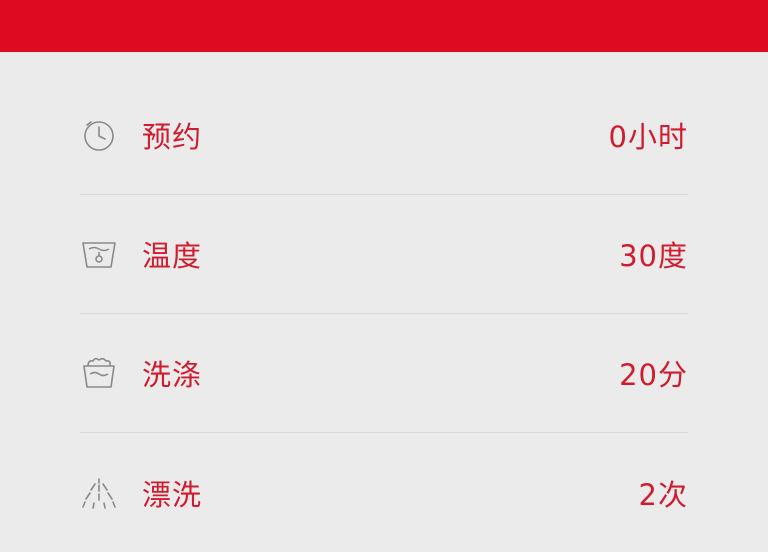 This screenshot has height=552, width=768. I want to click on wash-tub-icon, so click(100, 373).